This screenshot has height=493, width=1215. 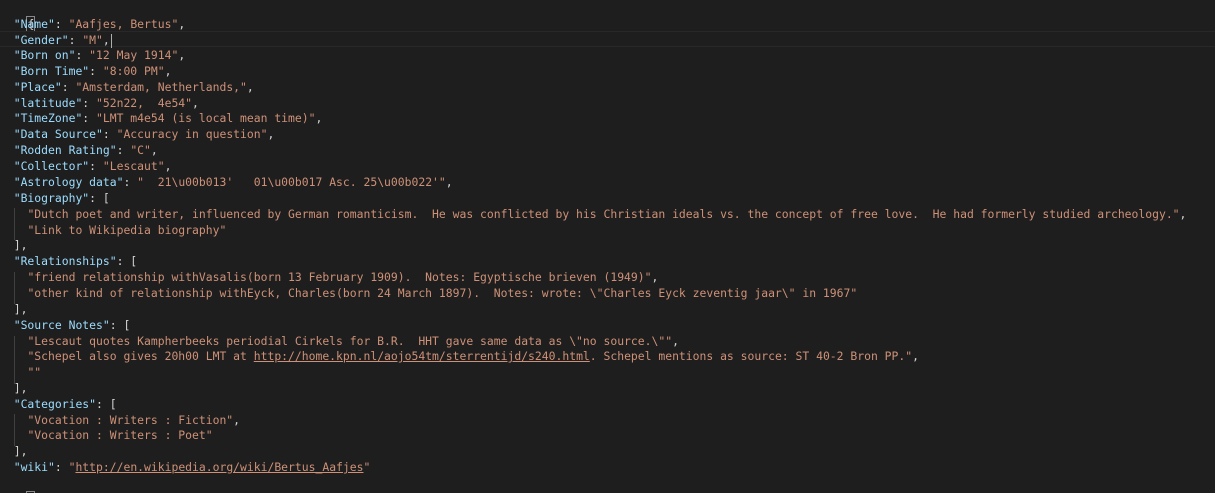 I want to click on code-line-collector: "Collector": "Lescaut",, so click(x=607, y=166).